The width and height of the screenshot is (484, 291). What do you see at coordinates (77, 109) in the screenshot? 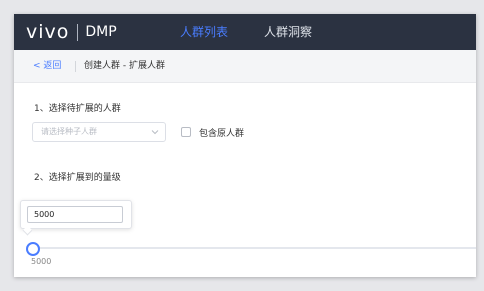
I see `step1-label: 1、选择待扩展的人群` at bounding box center [77, 109].